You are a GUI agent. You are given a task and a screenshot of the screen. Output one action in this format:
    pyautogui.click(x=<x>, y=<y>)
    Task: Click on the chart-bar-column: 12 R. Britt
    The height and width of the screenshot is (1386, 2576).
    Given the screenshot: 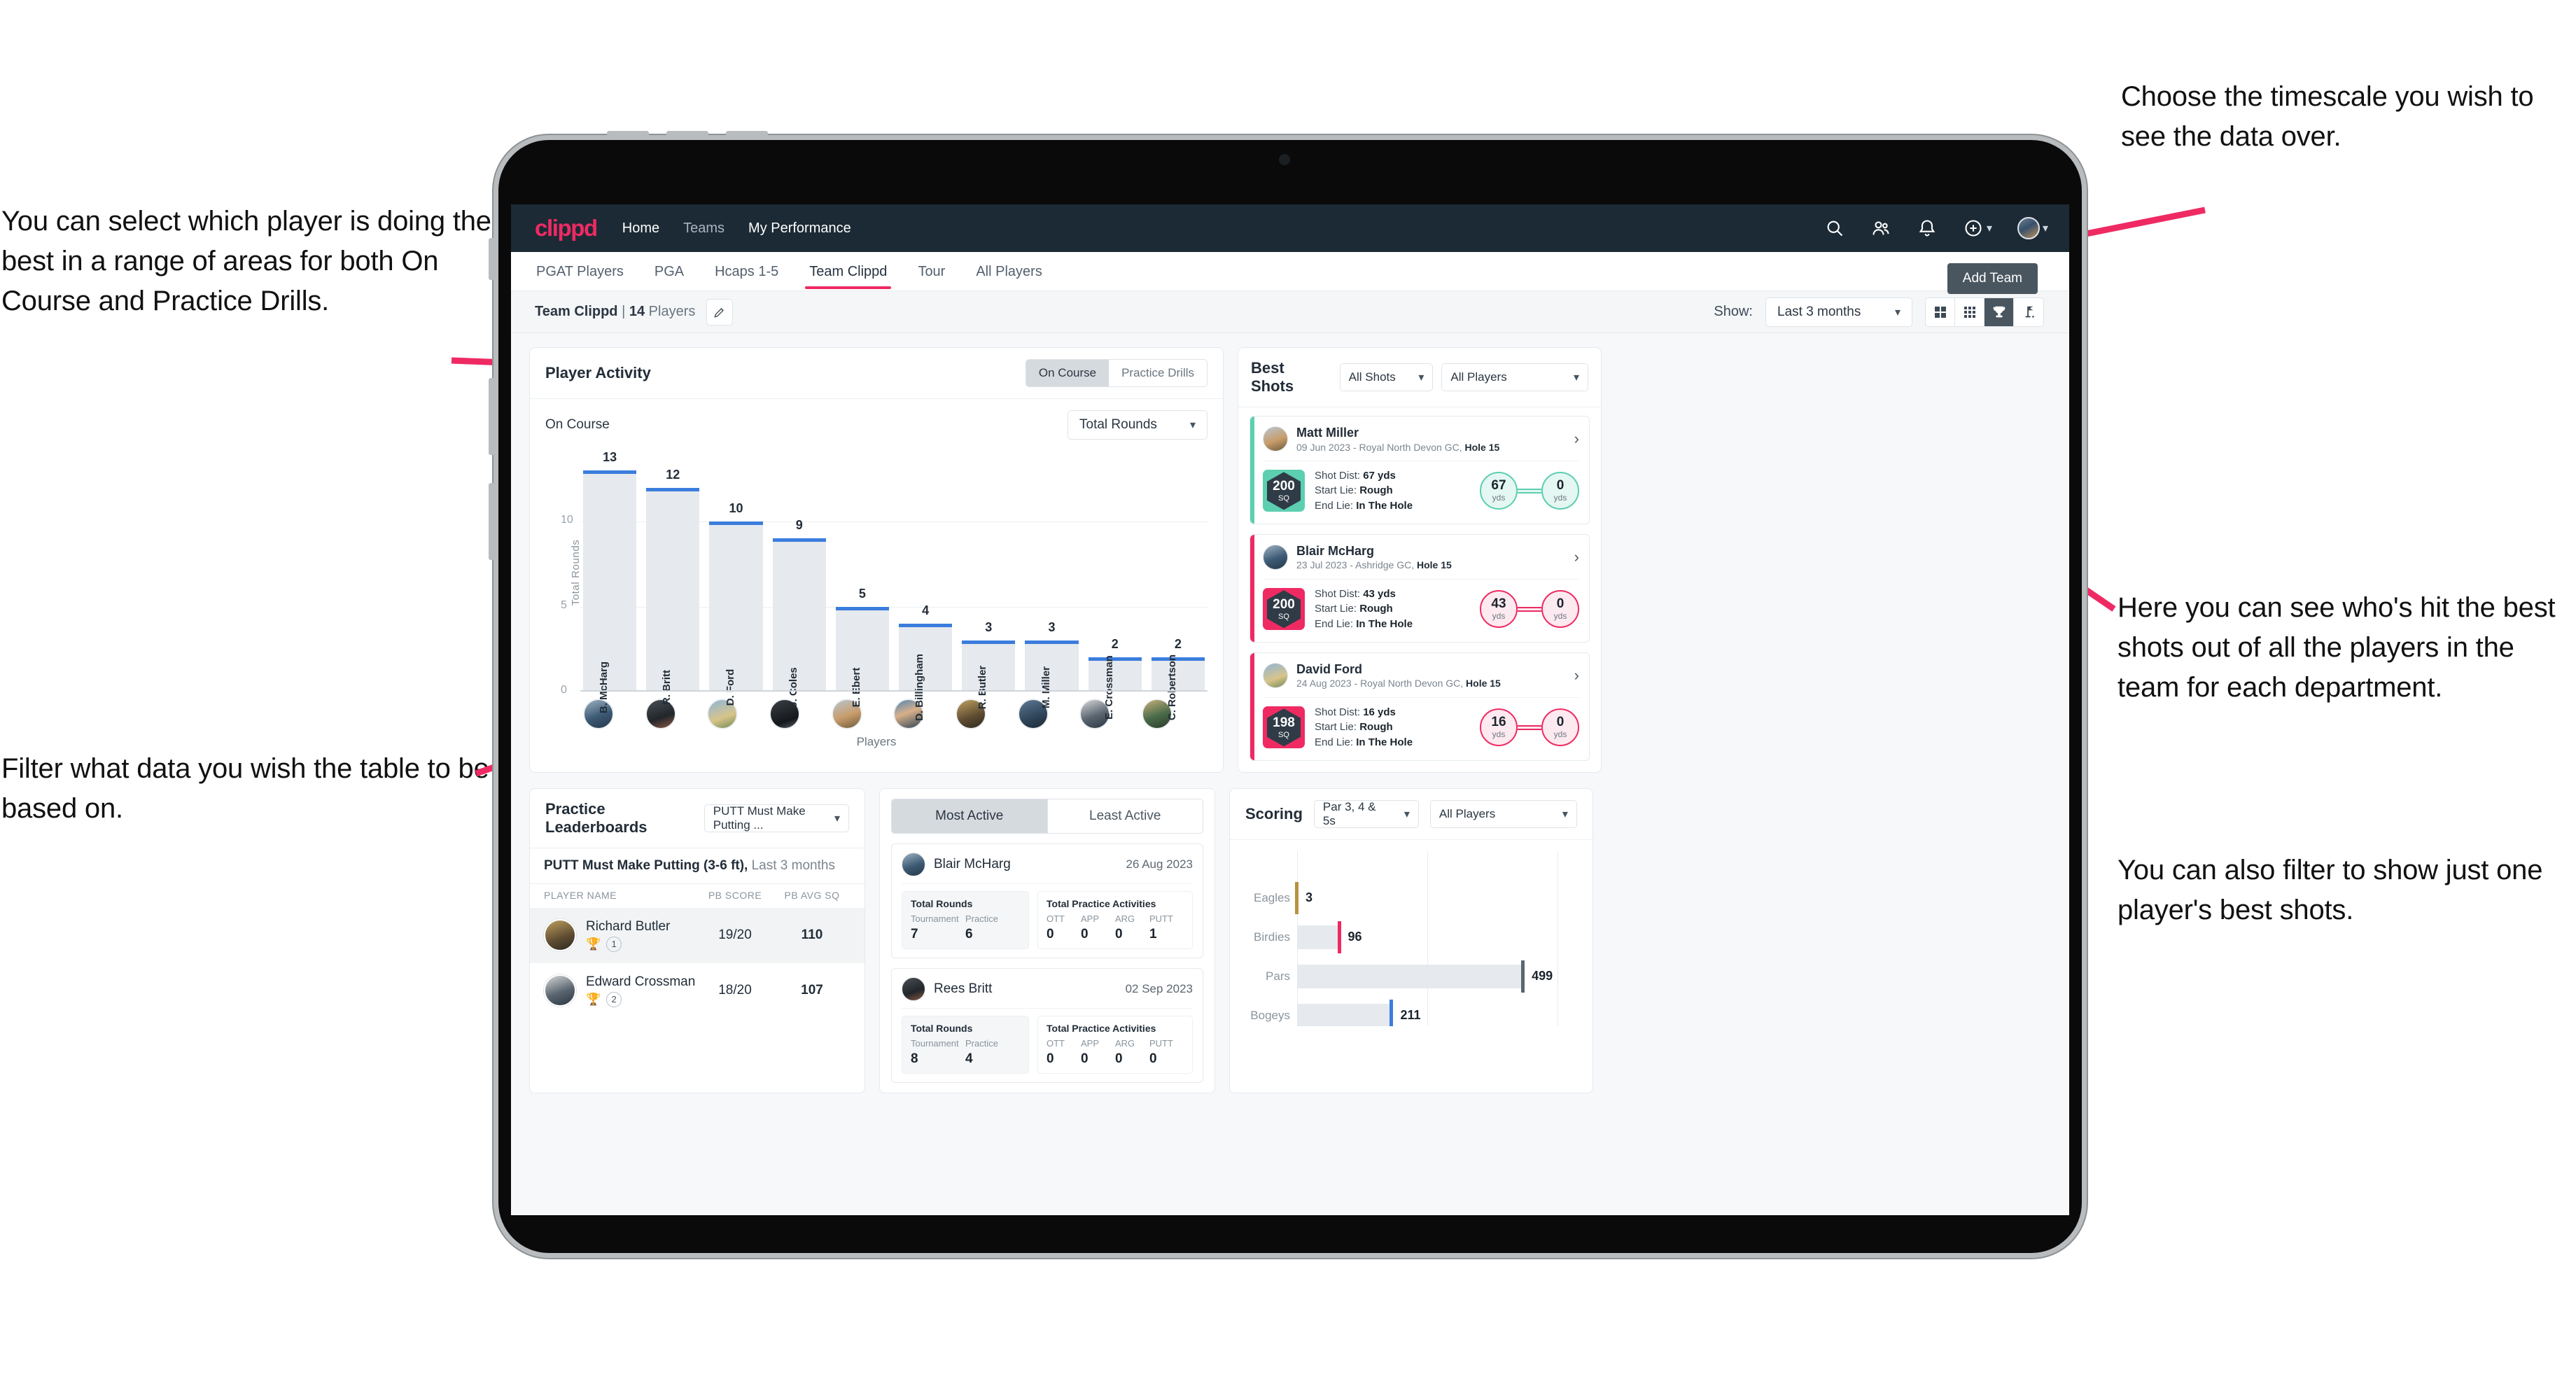 What is the action you would take?
    pyautogui.click(x=673, y=579)
    